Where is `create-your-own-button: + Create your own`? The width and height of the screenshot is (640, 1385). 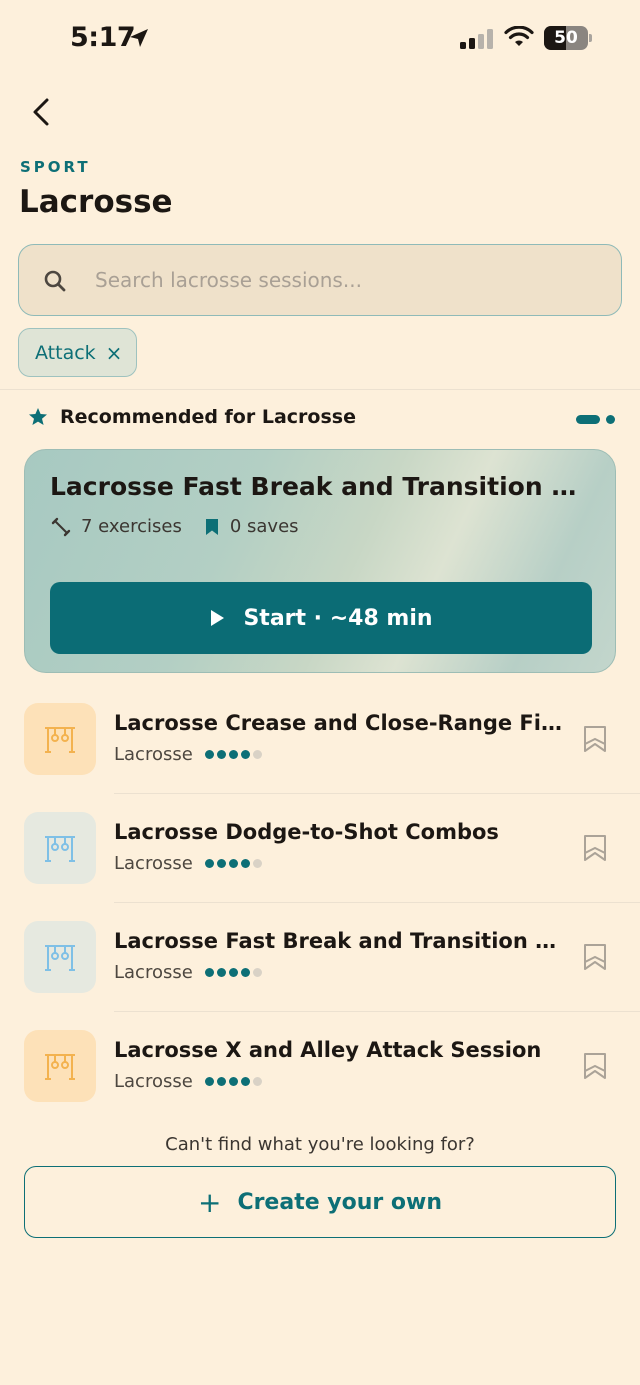
create-your-own-button: + Create your own is located at coordinates (320, 1202).